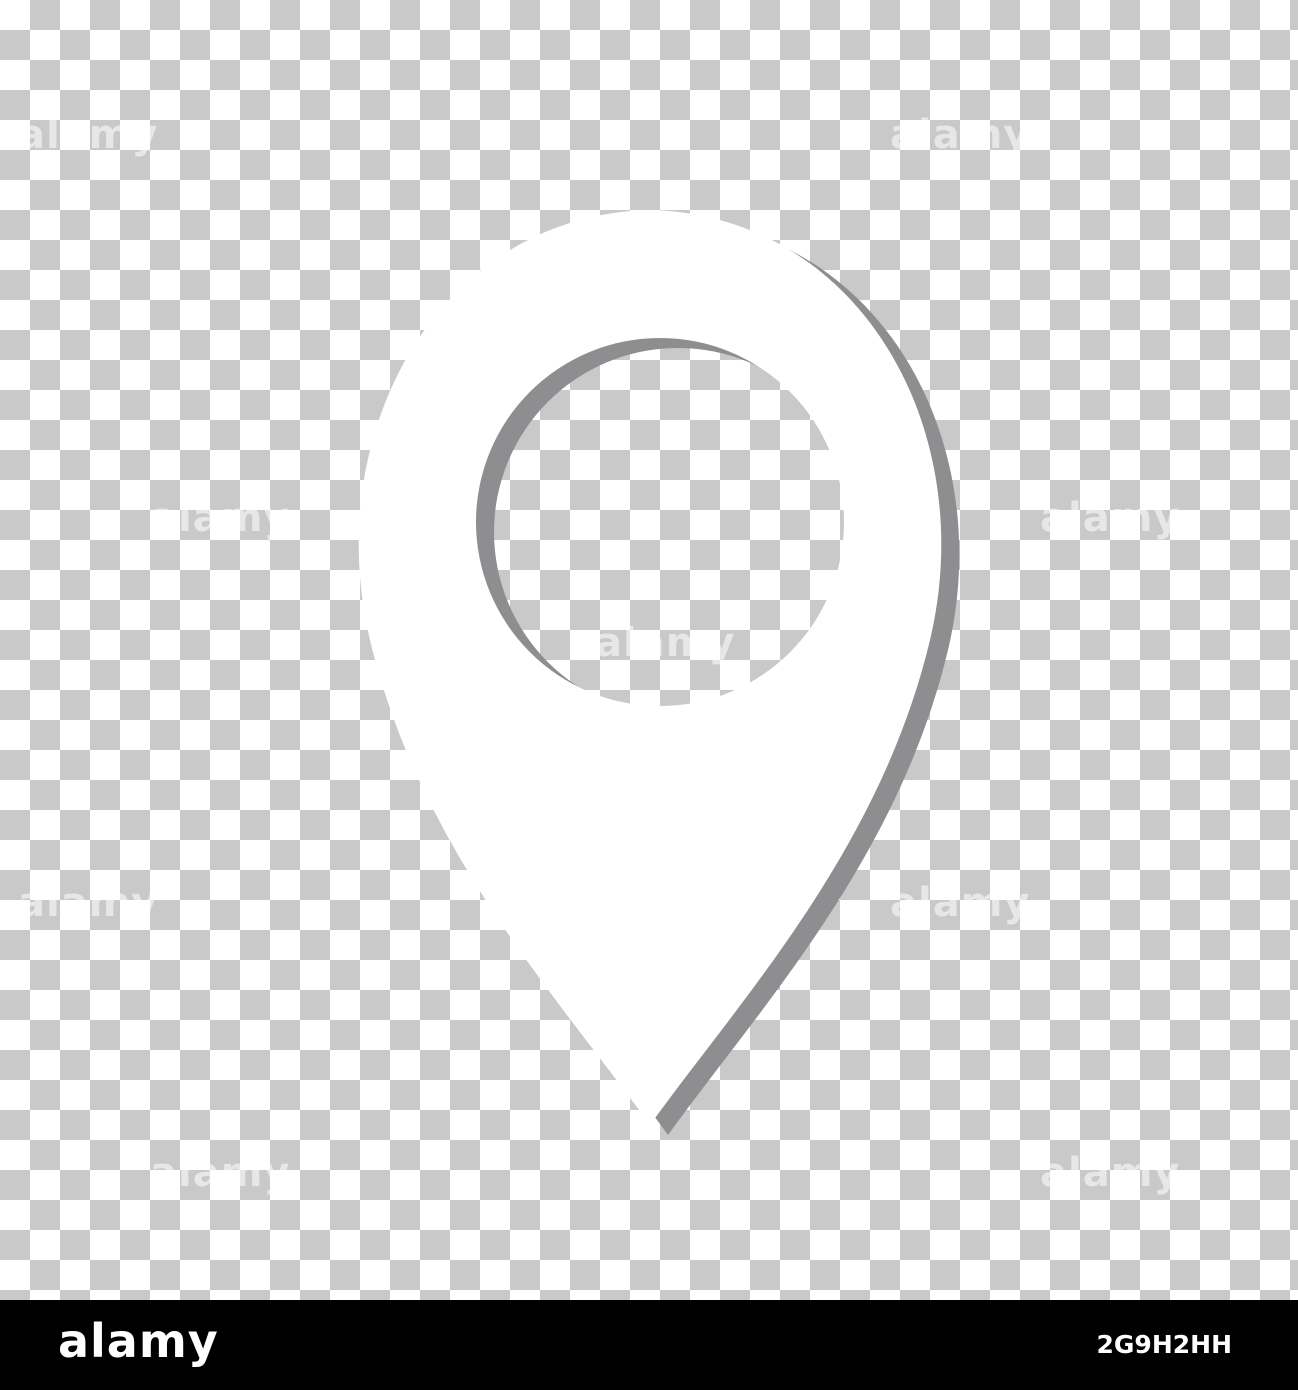 Image resolution: width=1298 pixels, height=1390 pixels. What do you see at coordinates (1164, 1344) in the screenshot?
I see `image-id-label: 2G9H2HH` at bounding box center [1164, 1344].